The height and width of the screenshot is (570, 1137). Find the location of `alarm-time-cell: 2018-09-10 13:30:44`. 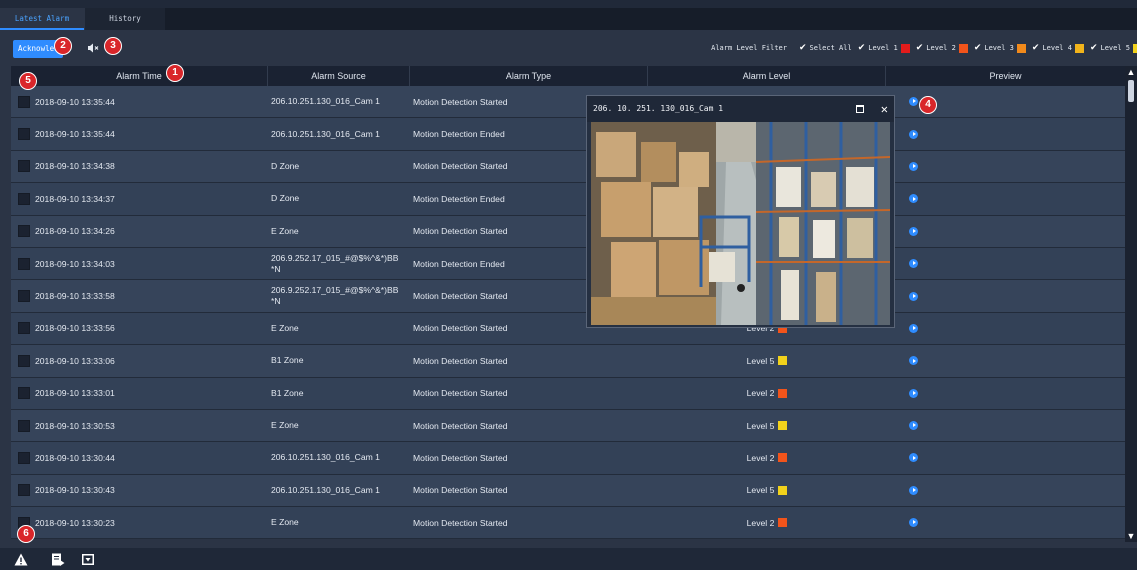

alarm-time-cell: 2018-09-10 13:30:44 is located at coordinates (139, 457).